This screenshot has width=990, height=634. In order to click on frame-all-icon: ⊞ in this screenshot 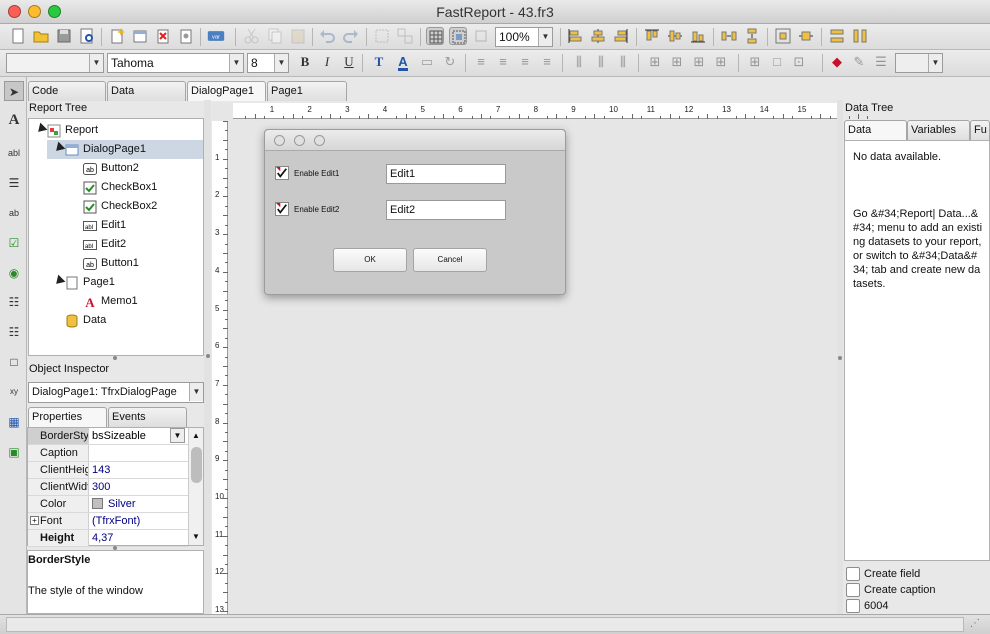, I will do `click(755, 62)`.